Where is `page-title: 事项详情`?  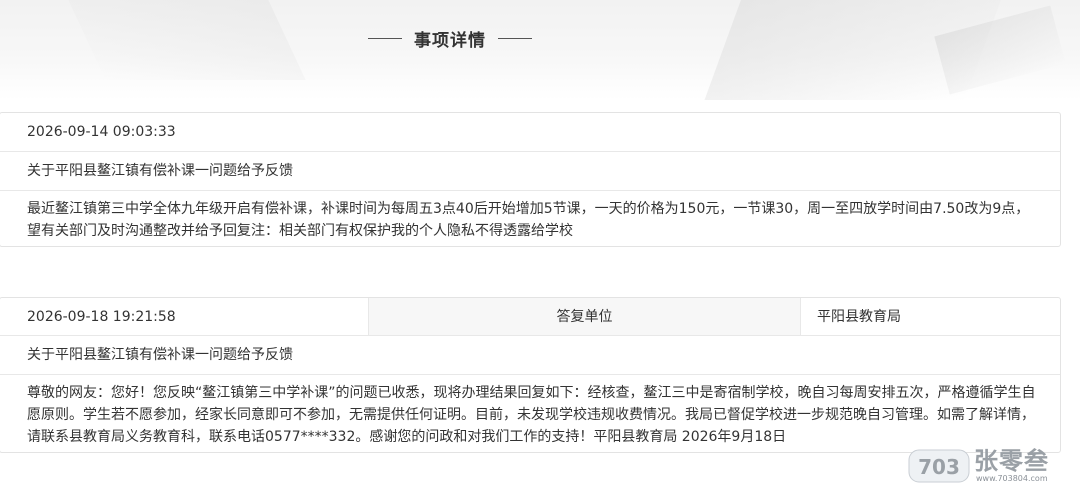
page-title: 事项详情 is located at coordinates (450, 40).